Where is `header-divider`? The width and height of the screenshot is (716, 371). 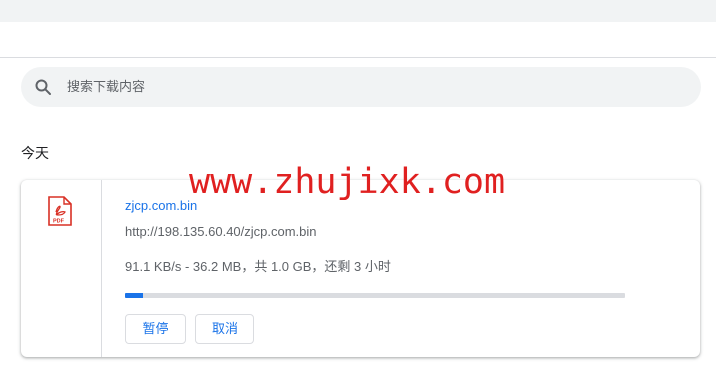
header-divider is located at coordinates (358, 57).